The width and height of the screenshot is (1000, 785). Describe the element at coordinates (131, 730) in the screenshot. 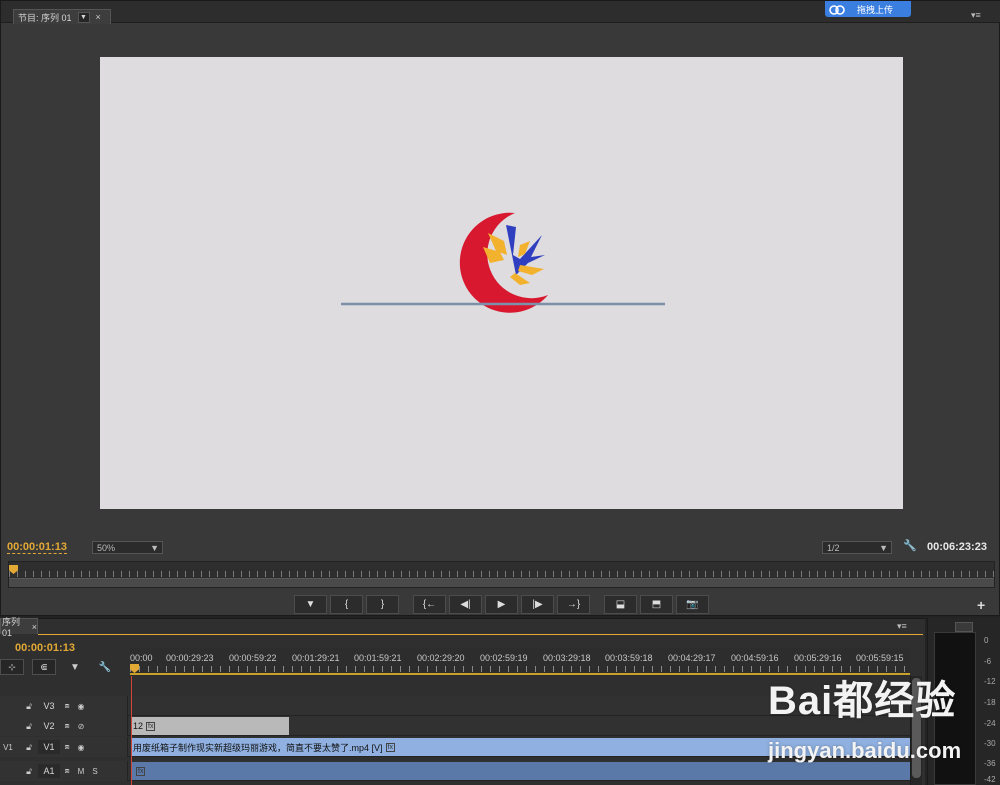

I see `playhead-line` at that location.